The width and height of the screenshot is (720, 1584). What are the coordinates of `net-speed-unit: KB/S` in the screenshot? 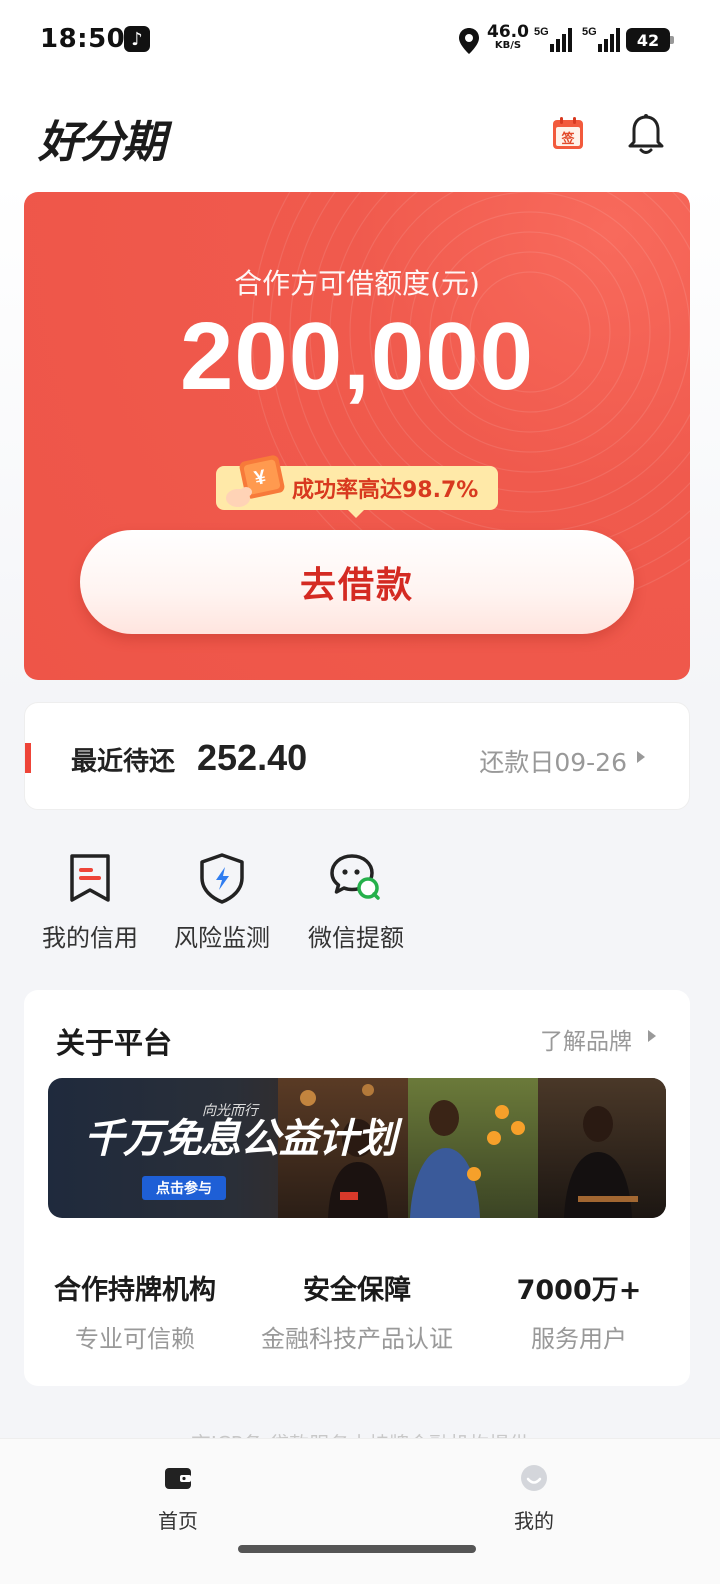 It's located at (508, 45).